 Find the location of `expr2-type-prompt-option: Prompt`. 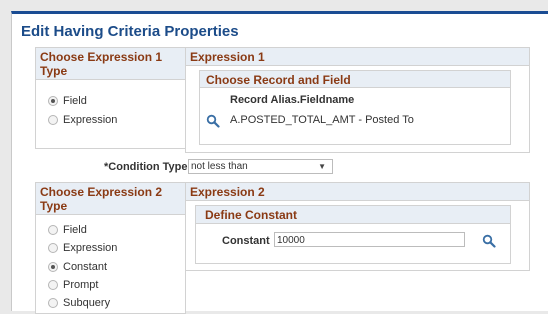

expr2-type-prompt-option: Prompt is located at coordinates (73, 285).